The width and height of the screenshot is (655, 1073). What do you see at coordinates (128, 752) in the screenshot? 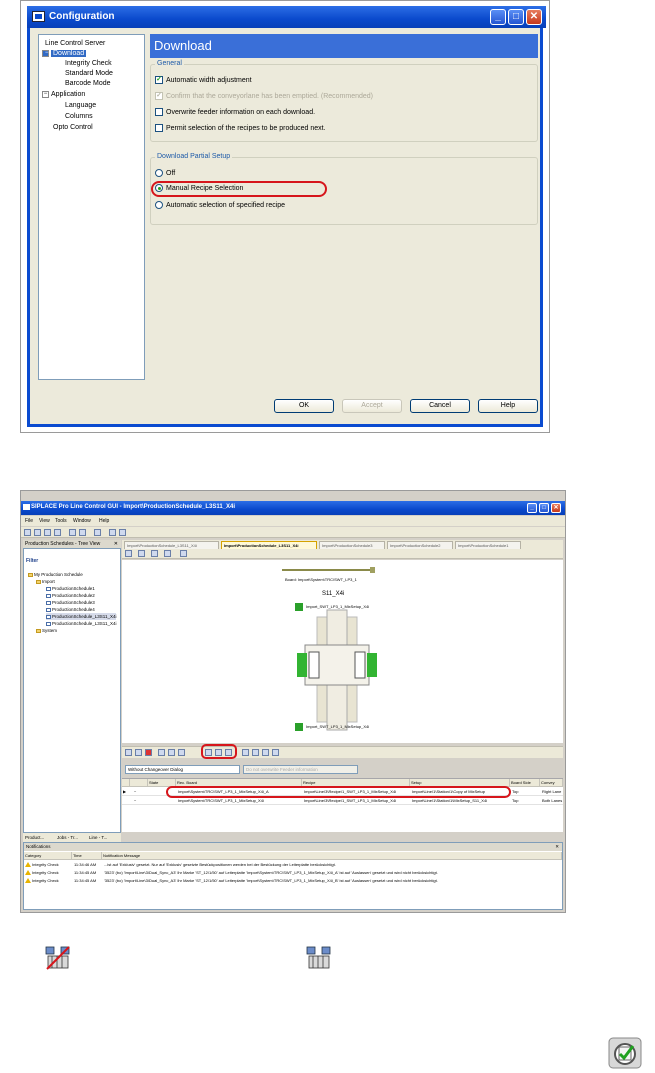
I see `move-up-icon` at bounding box center [128, 752].